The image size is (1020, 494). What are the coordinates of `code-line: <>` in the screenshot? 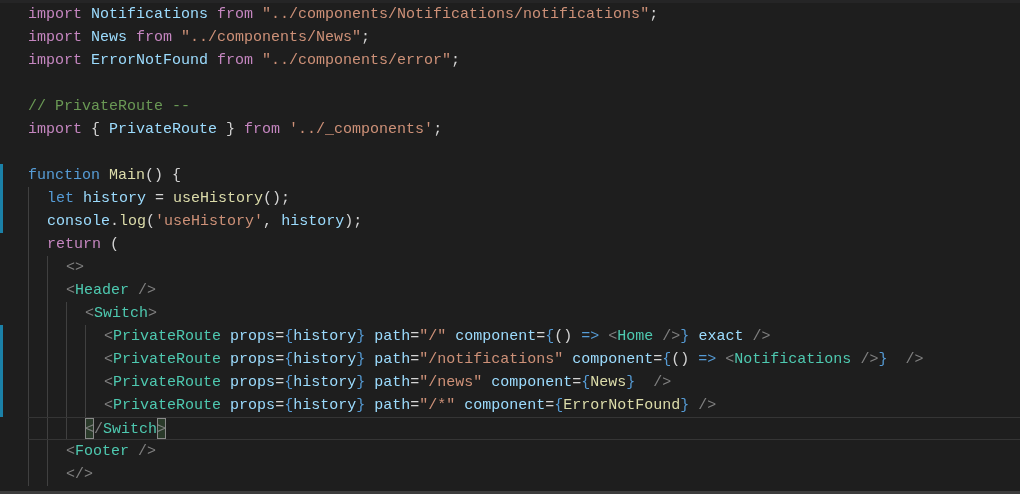 It's located at (75, 267).